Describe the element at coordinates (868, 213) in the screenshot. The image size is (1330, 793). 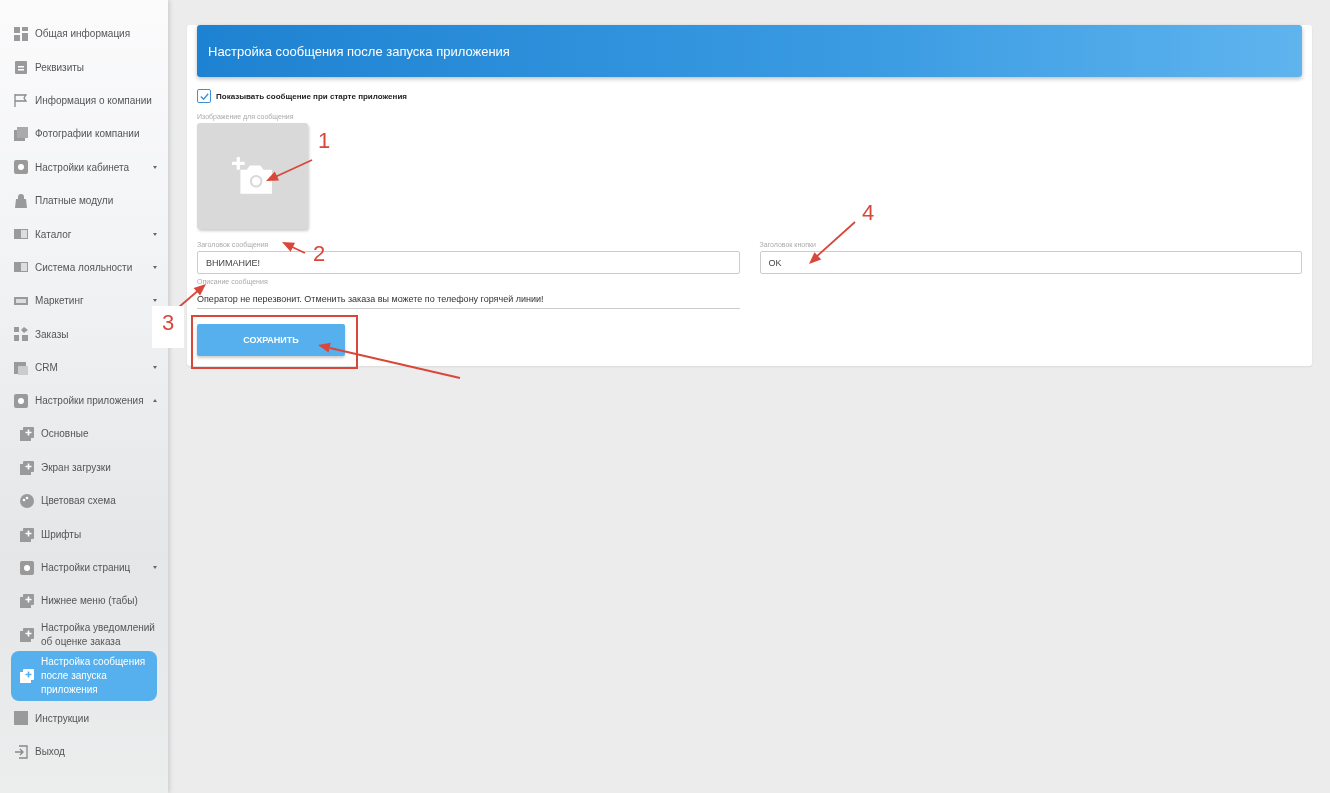
I see `annotation-number: 4` at that location.